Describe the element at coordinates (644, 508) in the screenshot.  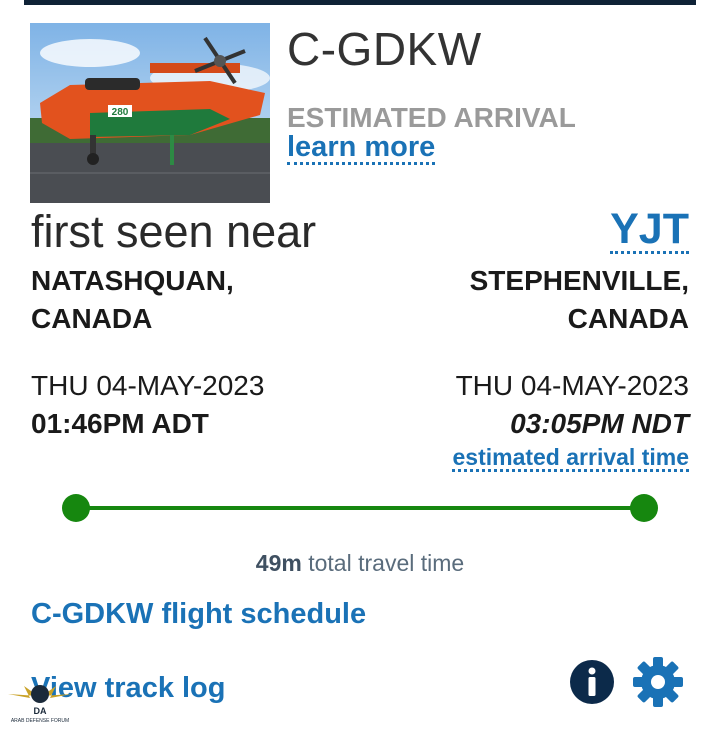
I see `destination-marker` at that location.